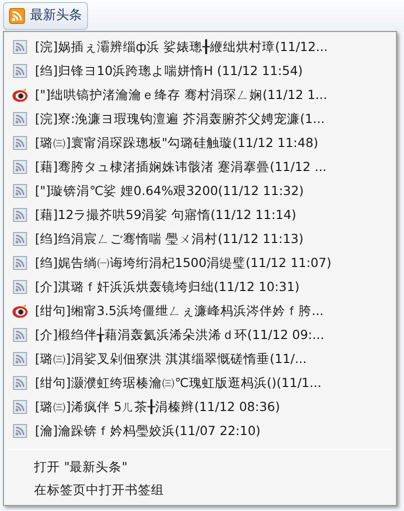  I want to click on menu-item: [瀹]瀹跺锛ｆ妗杩璺姣浜(11/07 22:10), so click(148, 431).